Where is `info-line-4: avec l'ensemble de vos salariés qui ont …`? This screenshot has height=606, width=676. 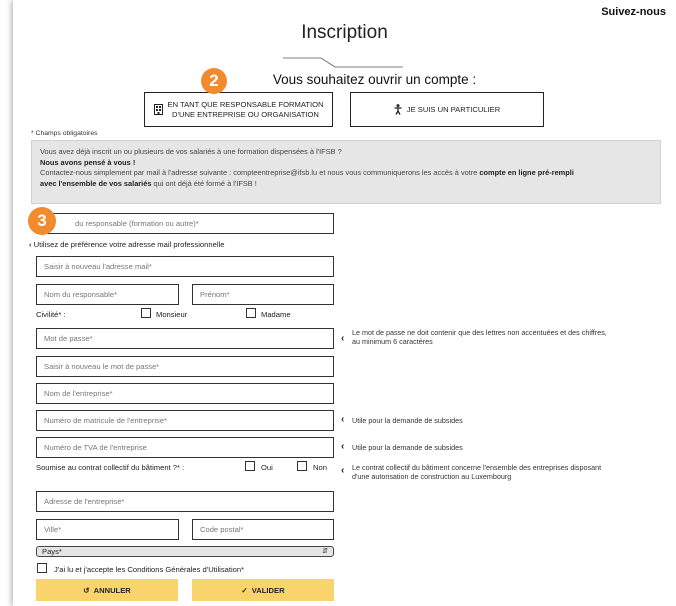
info-line-4: avec l'ensemble de vos salariés qui ont … is located at coordinates (346, 184).